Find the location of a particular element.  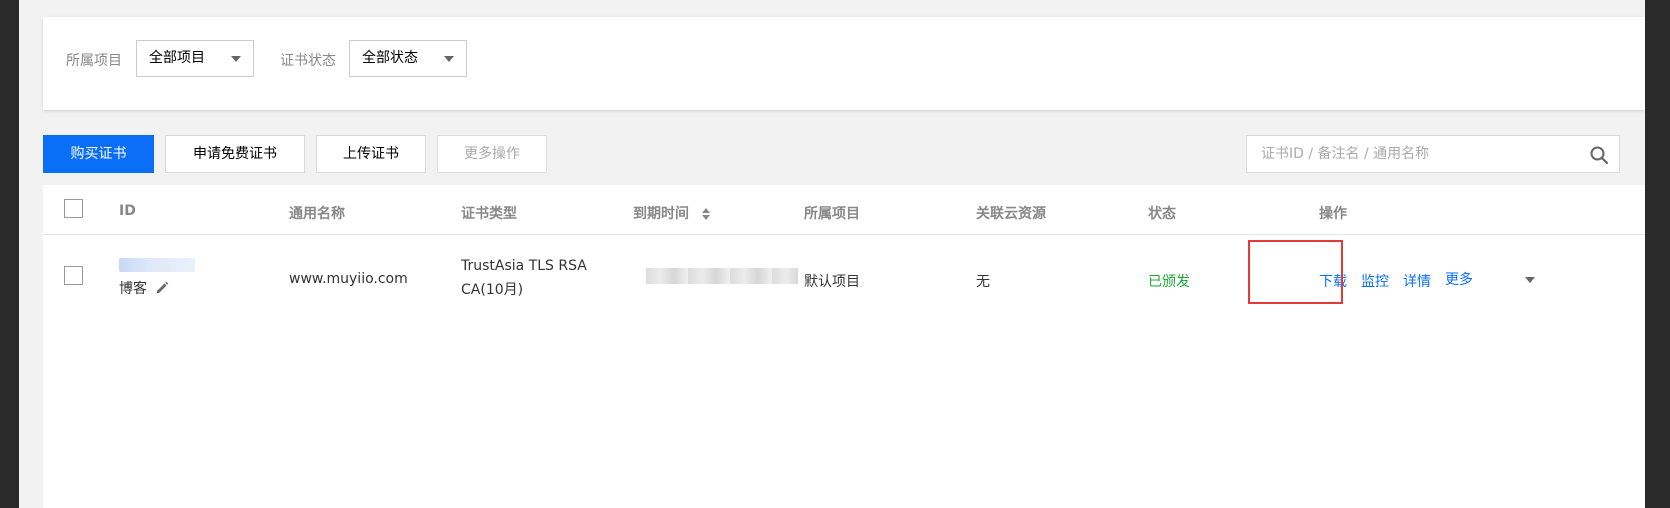

status-filter-label: 证书状态 is located at coordinates (308, 61).